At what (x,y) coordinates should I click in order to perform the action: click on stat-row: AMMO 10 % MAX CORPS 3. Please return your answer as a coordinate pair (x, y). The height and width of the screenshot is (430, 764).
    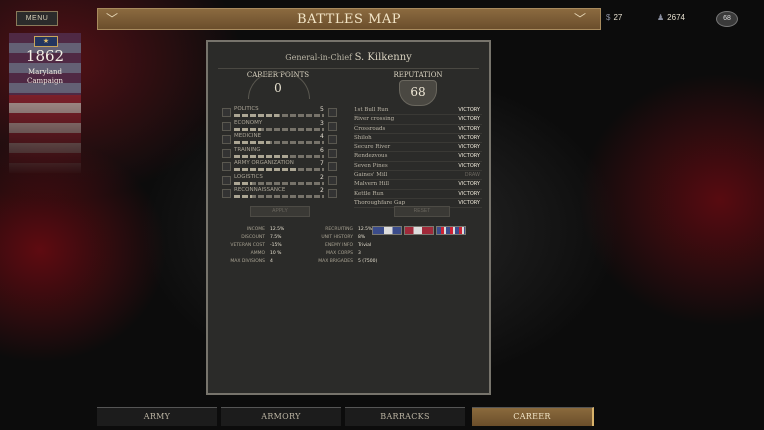
    Looking at the image, I should click on (353, 254).